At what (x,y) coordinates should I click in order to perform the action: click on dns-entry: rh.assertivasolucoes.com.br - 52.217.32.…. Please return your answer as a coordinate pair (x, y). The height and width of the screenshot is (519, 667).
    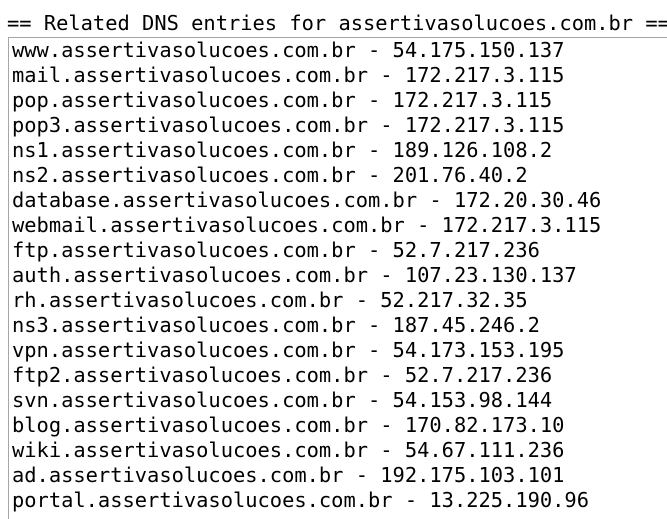
    Looking at the image, I should click on (270, 300).